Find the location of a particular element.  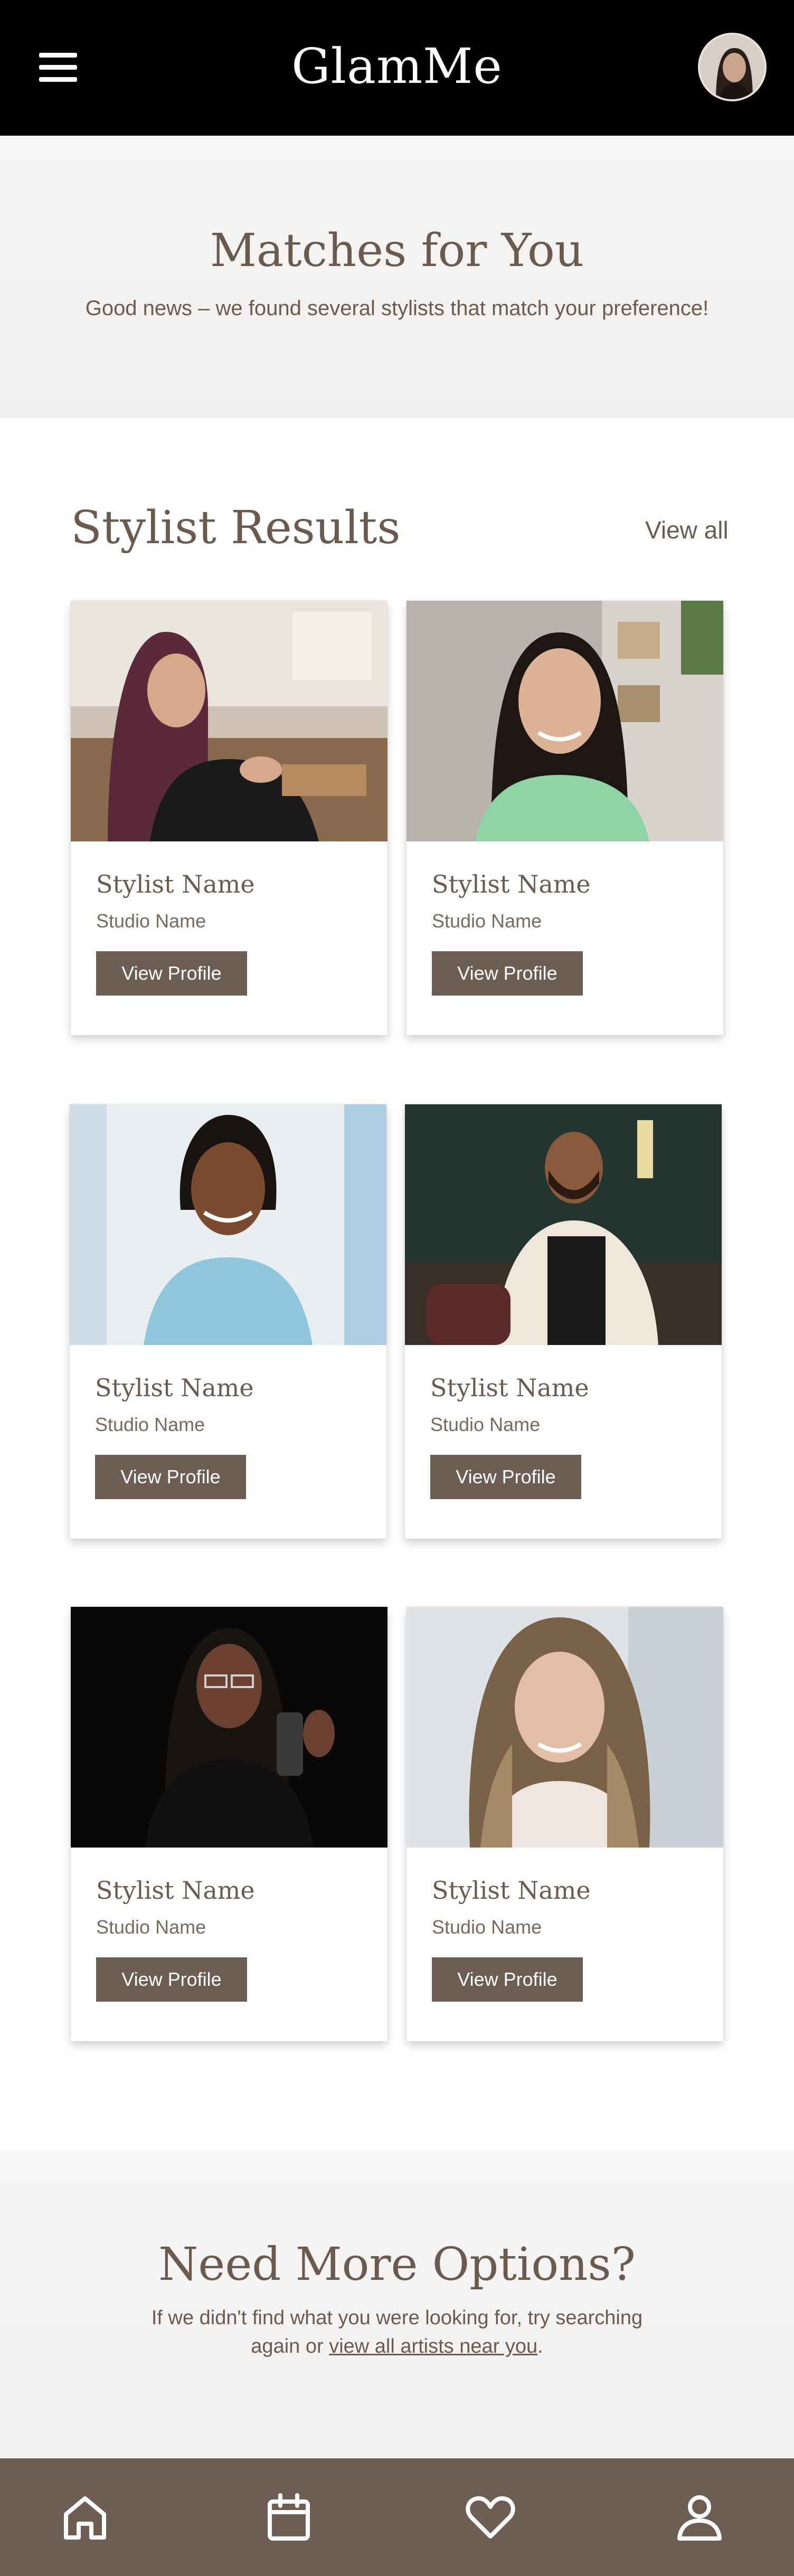

home-icon is located at coordinates (85, 2517).